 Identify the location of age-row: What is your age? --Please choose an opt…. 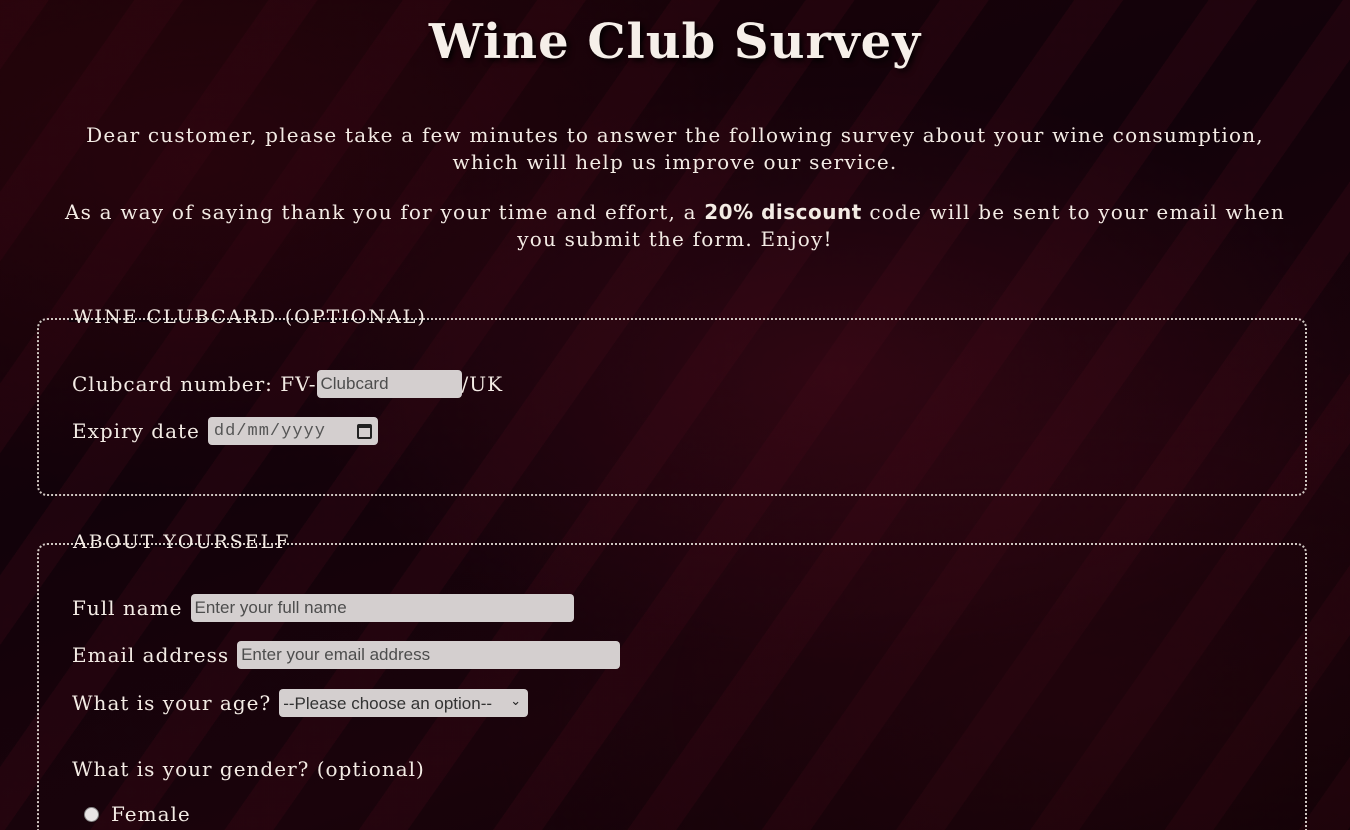
(300, 703).